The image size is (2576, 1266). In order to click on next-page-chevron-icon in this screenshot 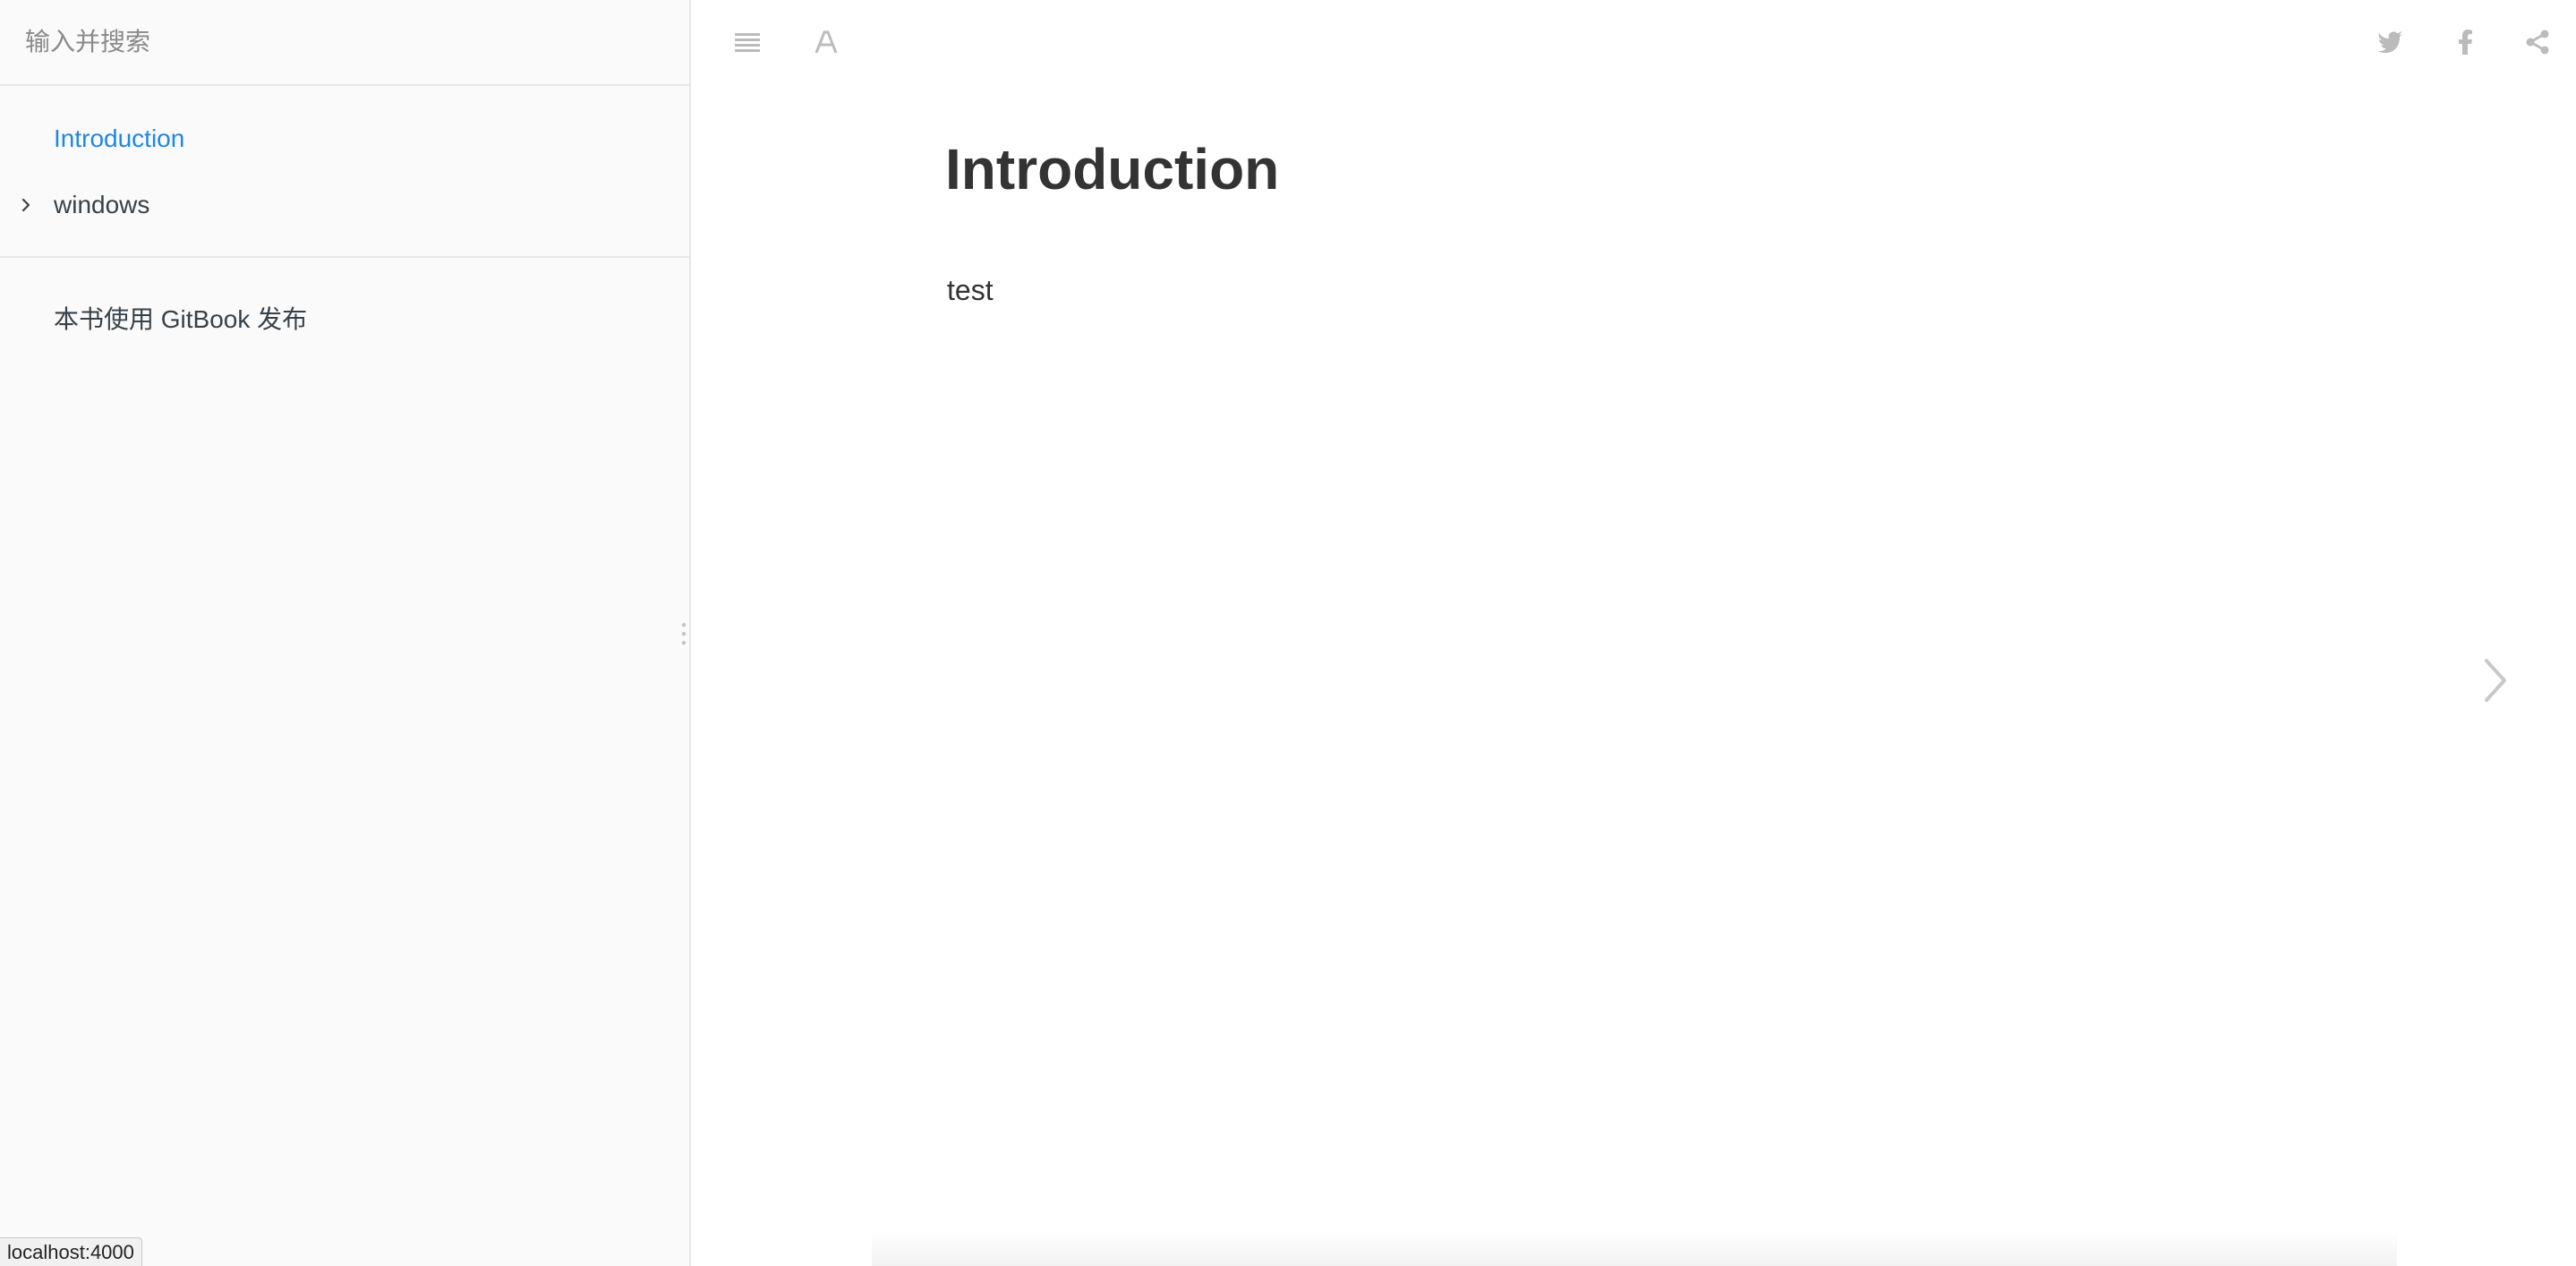, I will do `click(2494, 680)`.